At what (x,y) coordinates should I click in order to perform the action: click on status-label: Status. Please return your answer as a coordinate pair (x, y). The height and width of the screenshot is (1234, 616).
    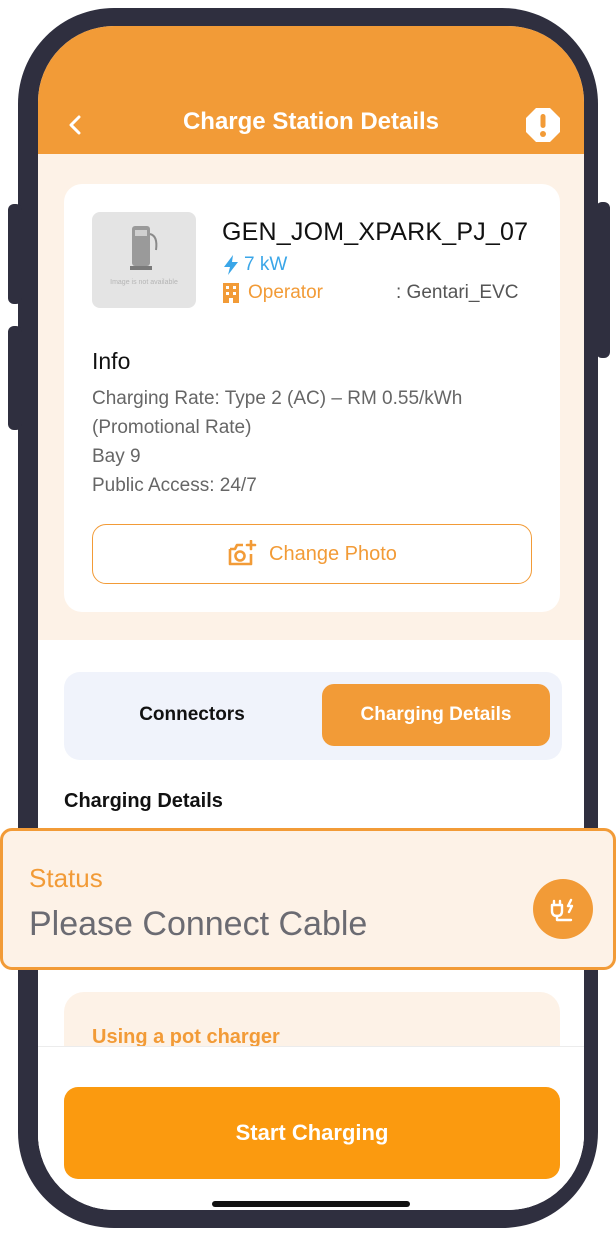
    Looking at the image, I should click on (66, 878).